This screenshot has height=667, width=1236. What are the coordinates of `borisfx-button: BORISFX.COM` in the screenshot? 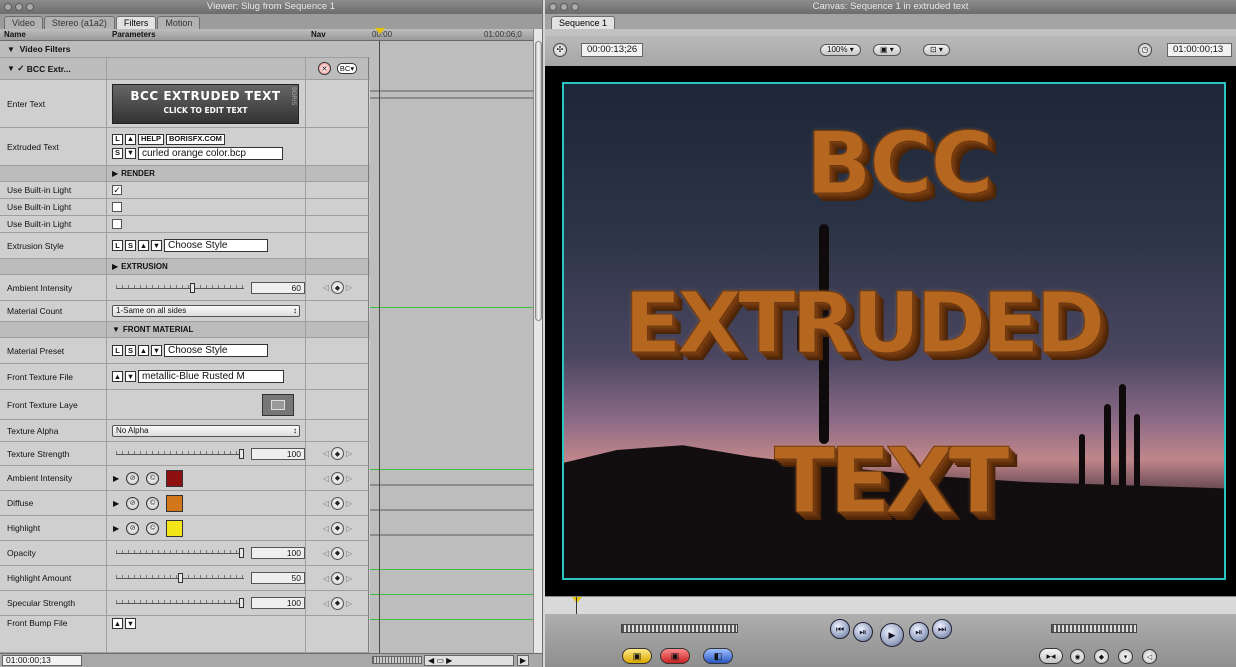 It's located at (195, 139).